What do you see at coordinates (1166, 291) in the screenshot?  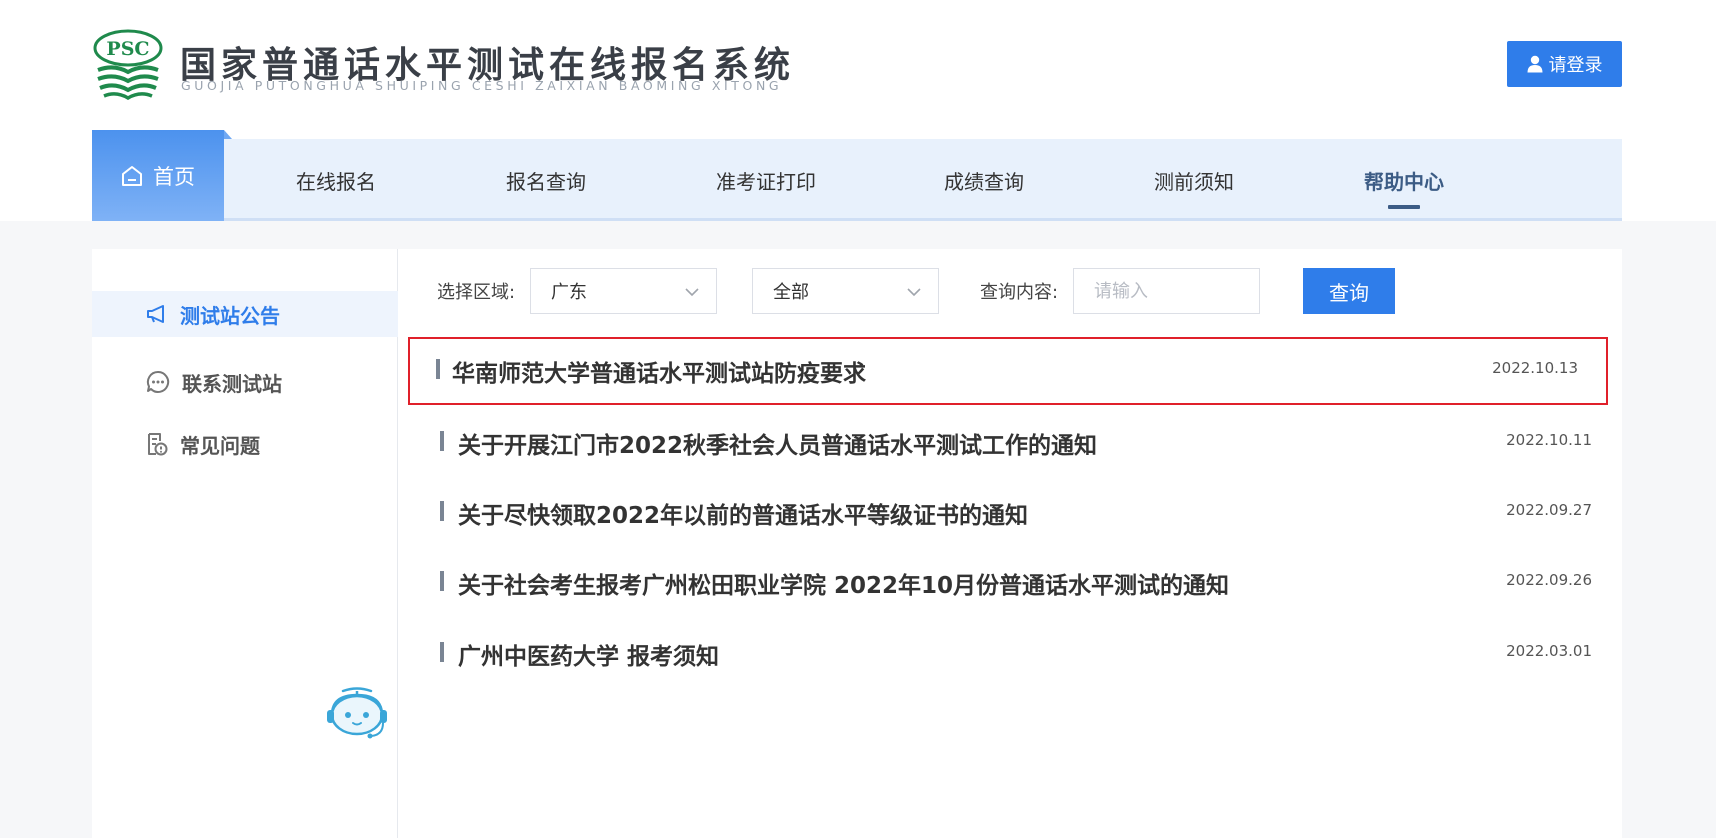 I see `query-input` at bounding box center [1166, 291].